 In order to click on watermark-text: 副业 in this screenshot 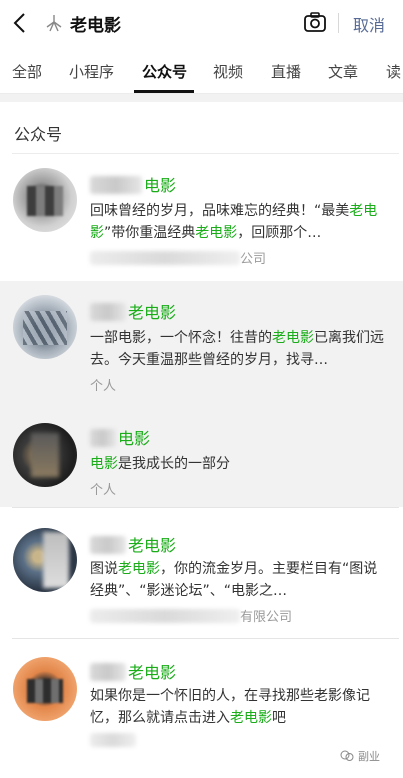, I will do `click(369, 756)`.